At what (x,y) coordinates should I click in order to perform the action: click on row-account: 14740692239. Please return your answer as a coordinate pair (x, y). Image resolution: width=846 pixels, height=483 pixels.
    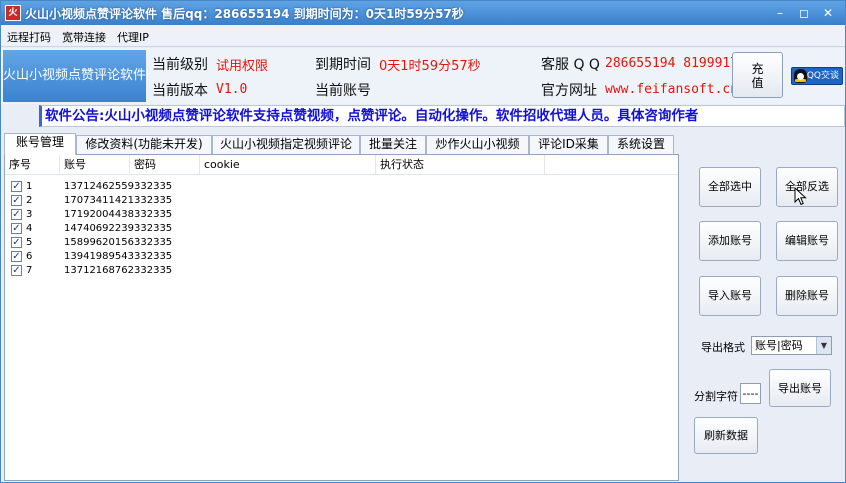
    Looking at the image, I should click on (99, 228).